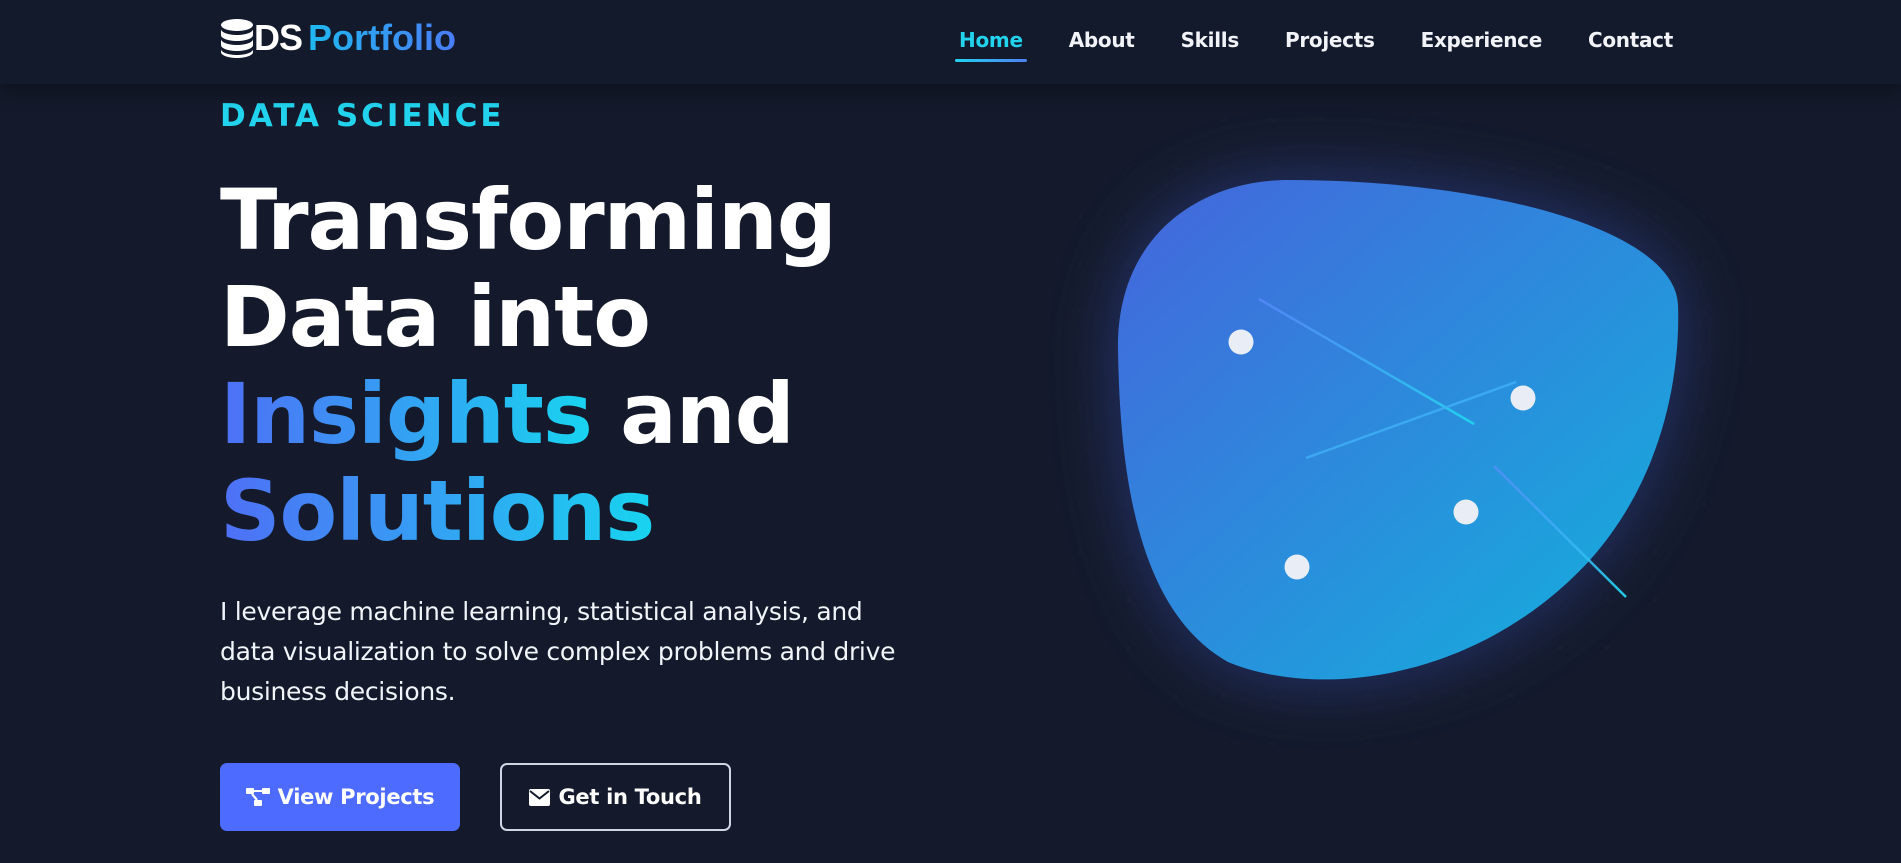 Image resolution: width=1901 pixels, height=863 pixels. What do you see at coordinates (693, 414) in the screenshot?
I see `headline-and: and` at bounding box center [693, 414].